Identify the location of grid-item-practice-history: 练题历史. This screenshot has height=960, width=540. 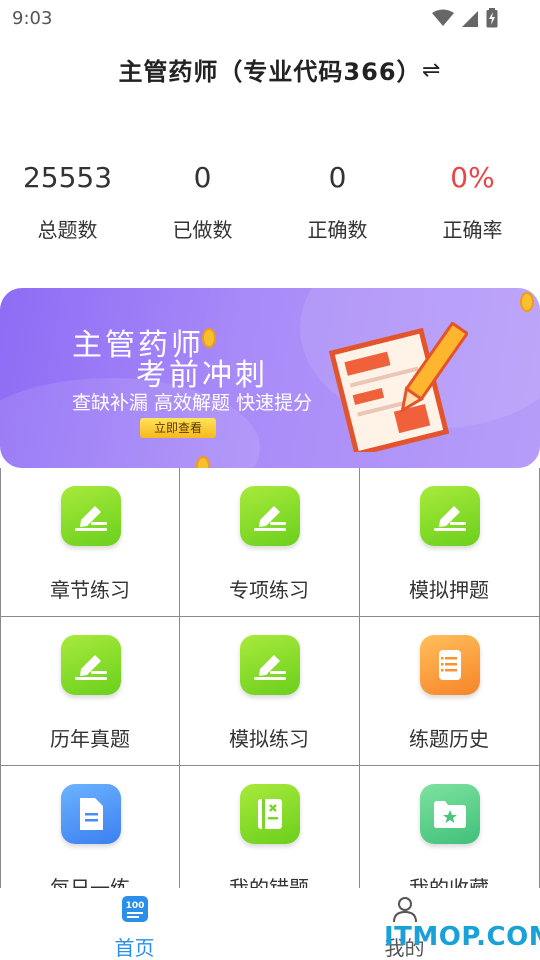
(450, 691).